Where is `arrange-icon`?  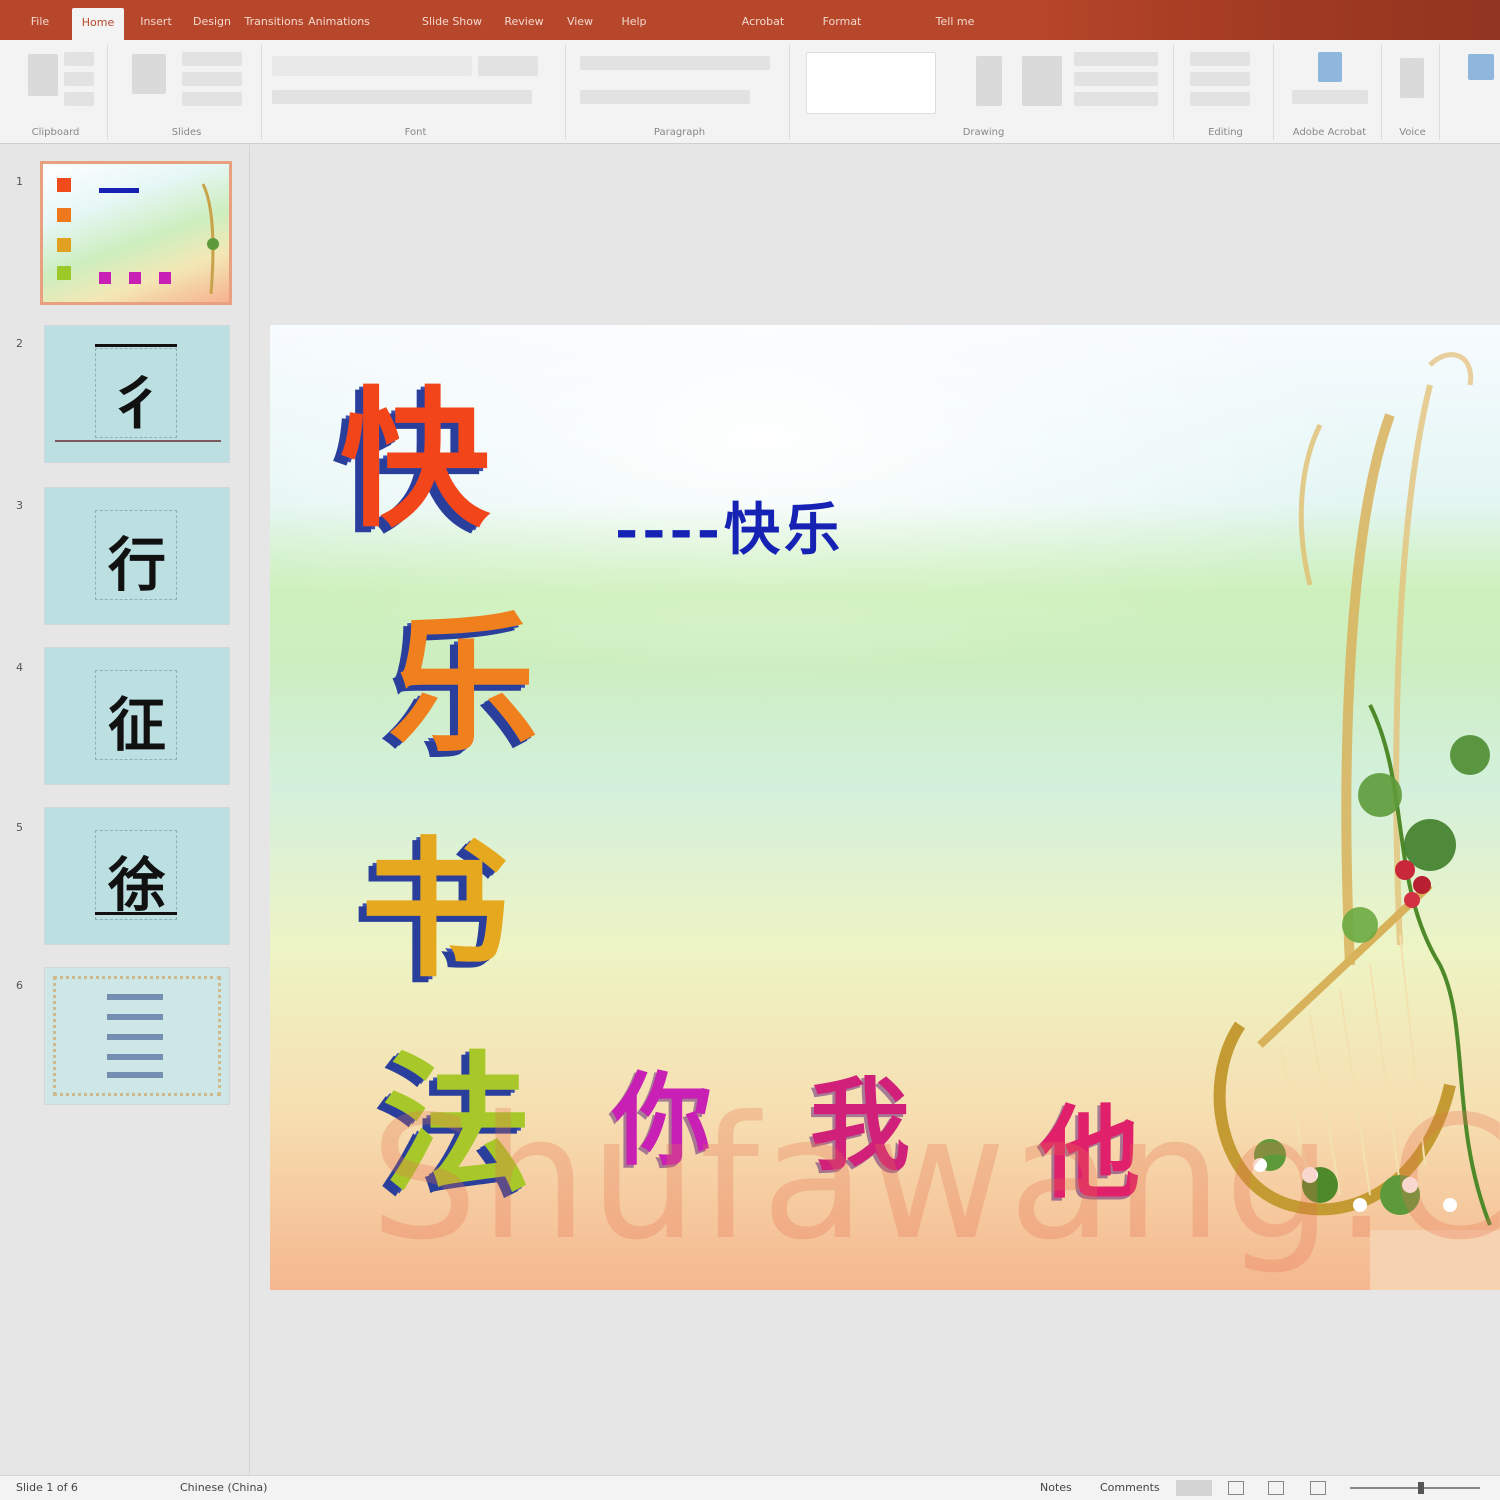
arrange-icon is located at coordinates (989, 81).